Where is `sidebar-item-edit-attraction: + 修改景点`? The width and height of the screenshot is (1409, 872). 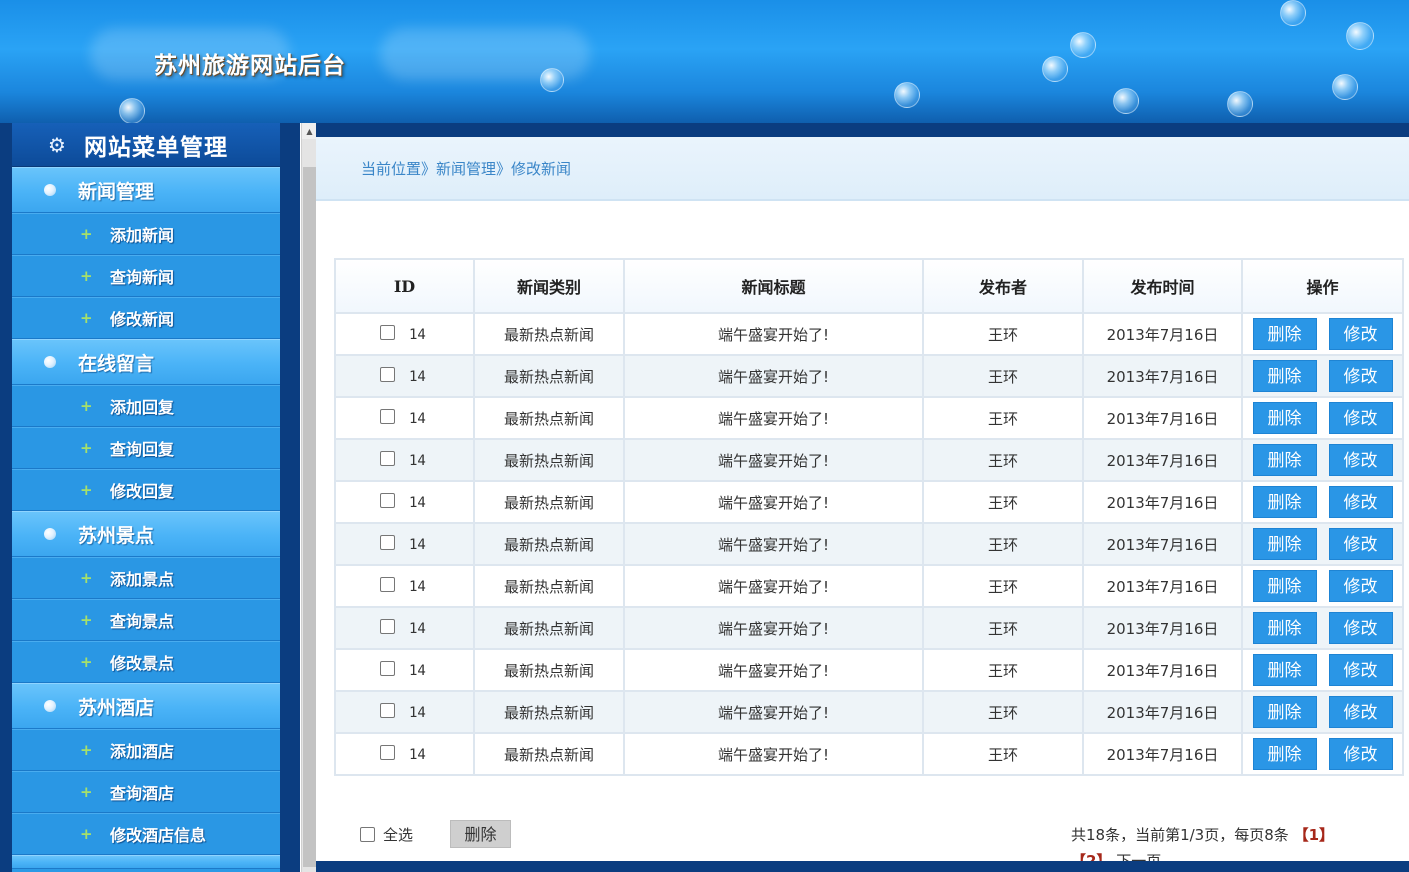
sidebar-item-edit-attraction: + 修改景点 is located at coordinates (146, 662).